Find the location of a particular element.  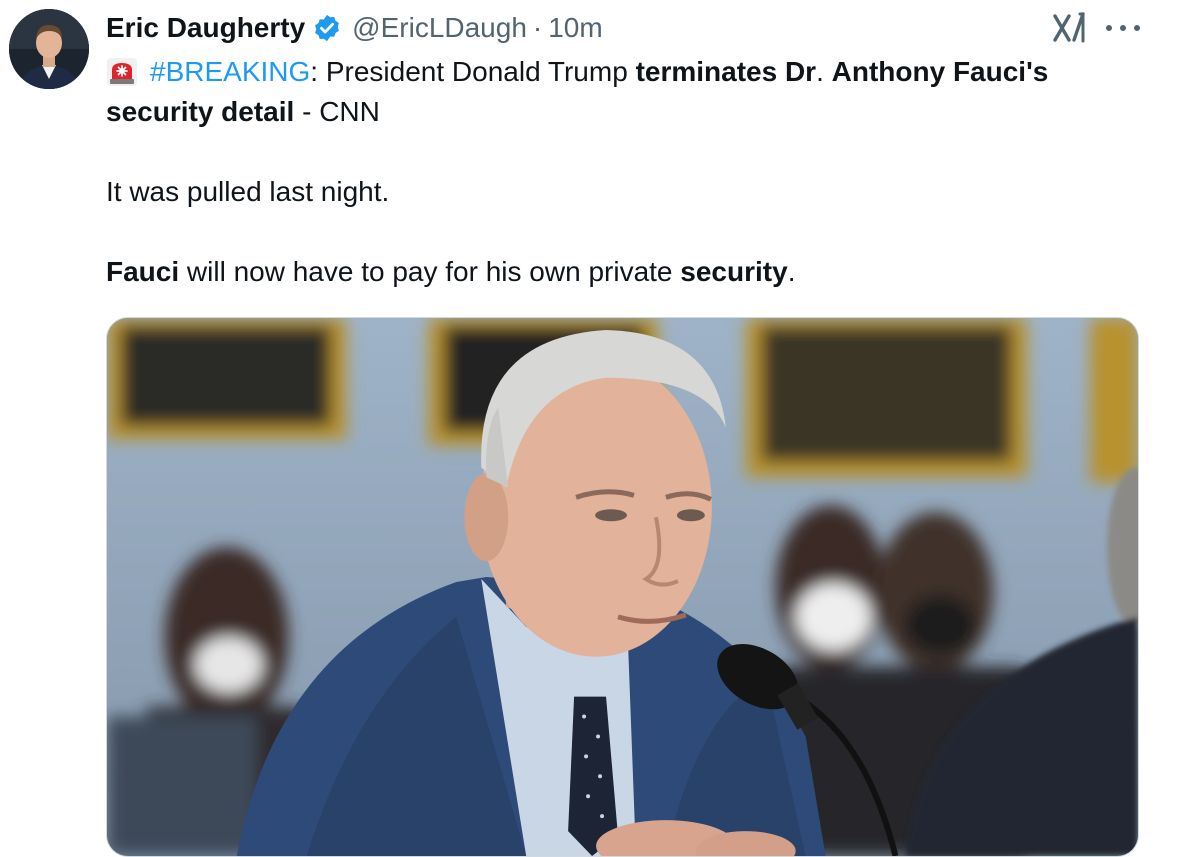

more-options-icon is located at coordinates (1123, 28).